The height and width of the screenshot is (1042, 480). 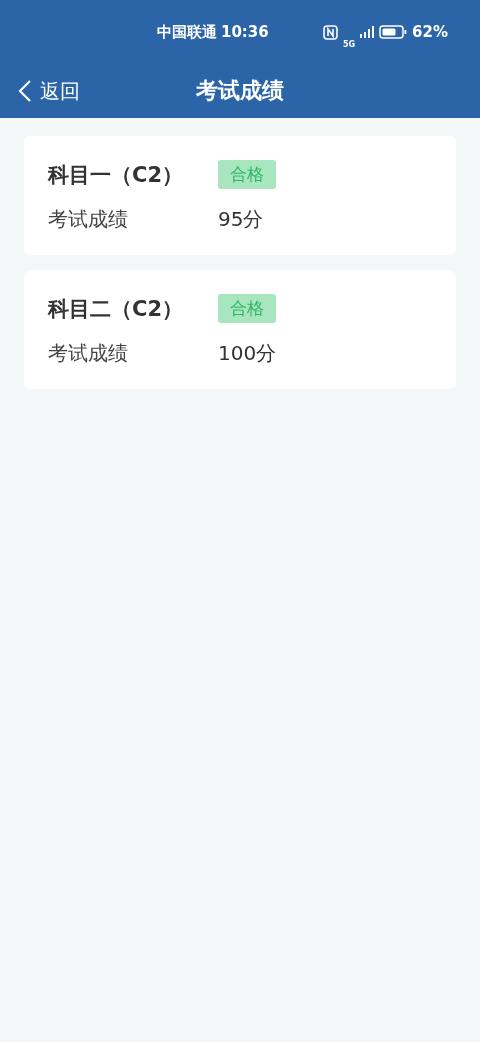 I want to click on score-value: 95分, so click(x=241, y=219).